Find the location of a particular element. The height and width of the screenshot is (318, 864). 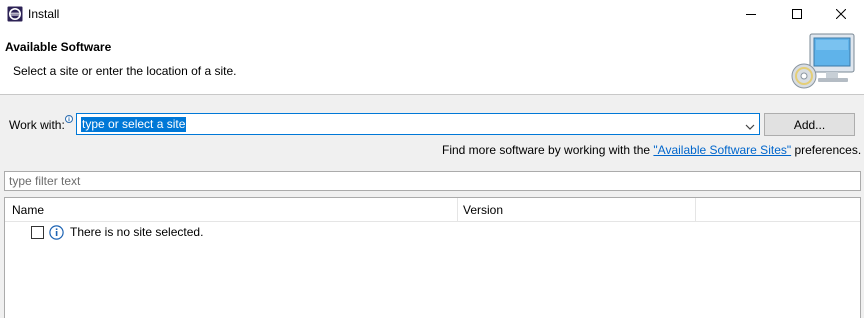

maximize-icon is located at coordinates (797, 14).